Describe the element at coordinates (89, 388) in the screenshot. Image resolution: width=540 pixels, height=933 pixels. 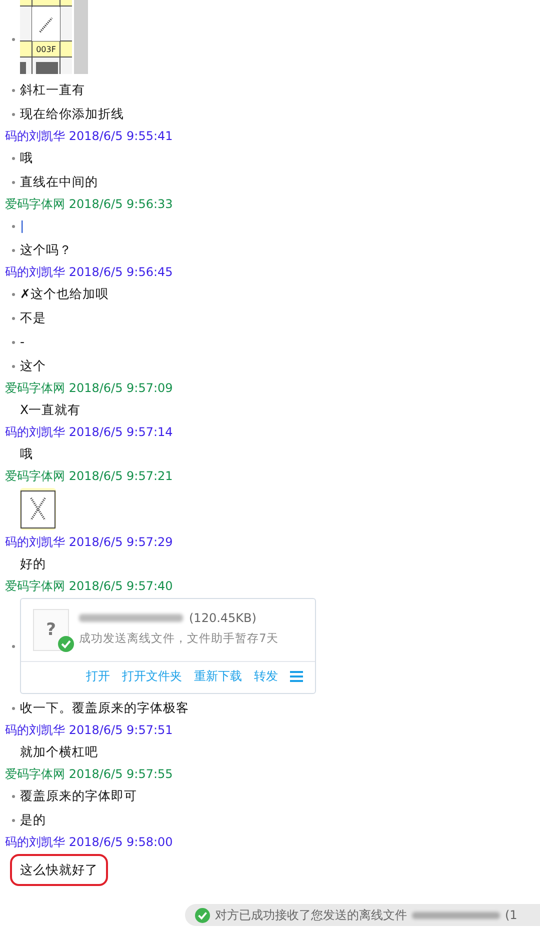
I see `sender-line: 爱码字体网 2018/6/5 9:57:09` at that location.